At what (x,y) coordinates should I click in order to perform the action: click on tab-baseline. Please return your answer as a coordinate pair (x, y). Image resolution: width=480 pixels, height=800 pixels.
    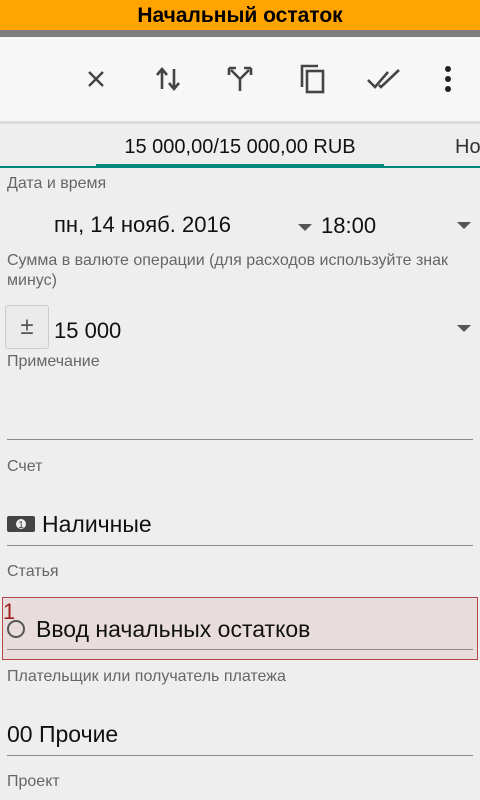
    Looking at the image, I should click on (240, 167).